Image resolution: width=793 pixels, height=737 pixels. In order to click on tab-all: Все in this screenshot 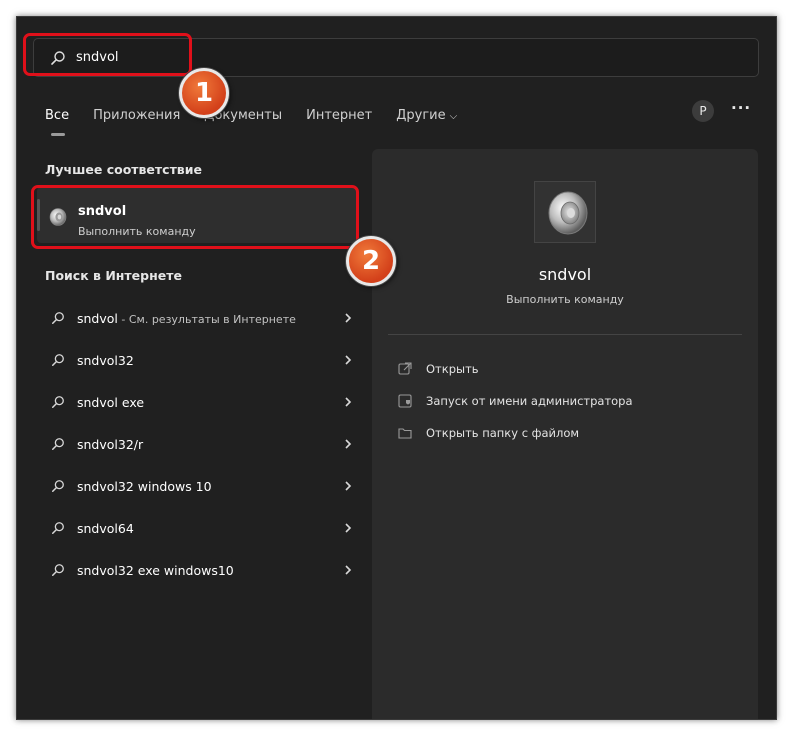, I will do `click(57, 121)`.